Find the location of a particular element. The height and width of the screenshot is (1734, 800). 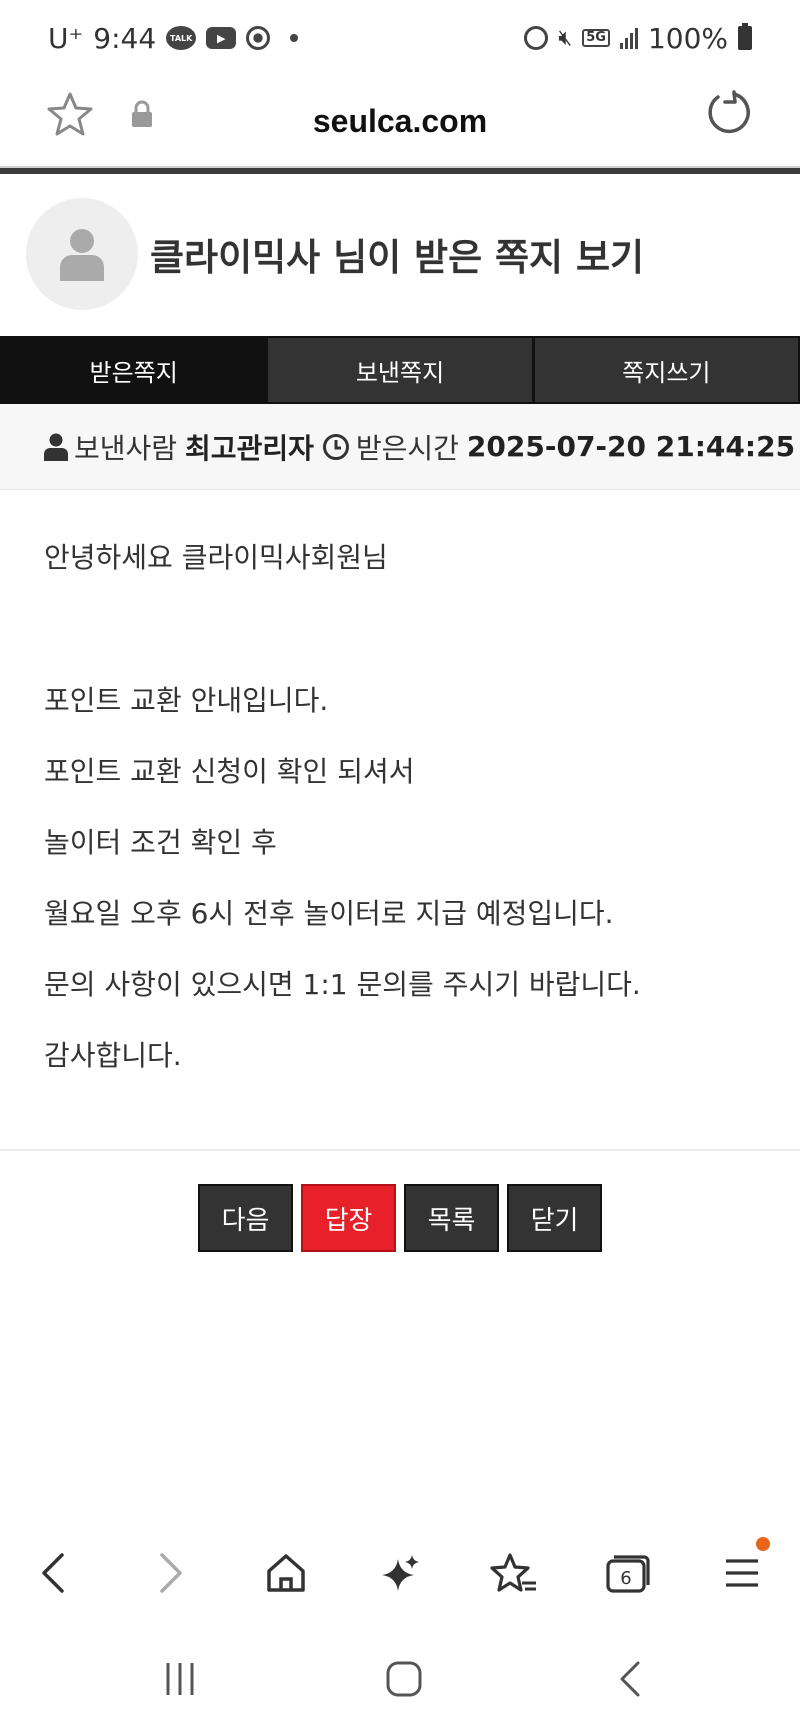

status-right: 🔇︎ 5G 100% is located at coordinates (638, 38).